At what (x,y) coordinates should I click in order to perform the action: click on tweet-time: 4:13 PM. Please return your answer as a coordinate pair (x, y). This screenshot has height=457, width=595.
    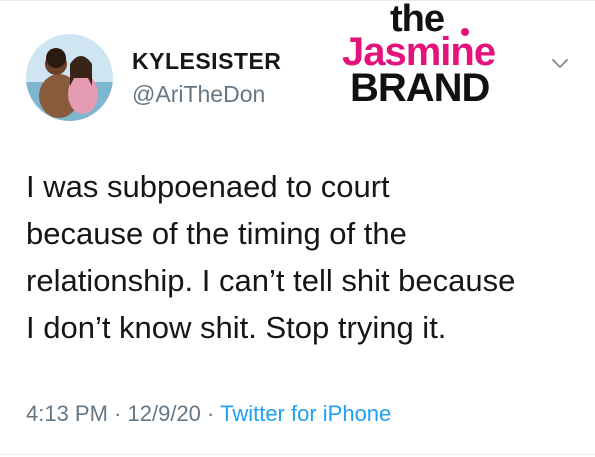
    Looking at the image, I should click on (67, 413).